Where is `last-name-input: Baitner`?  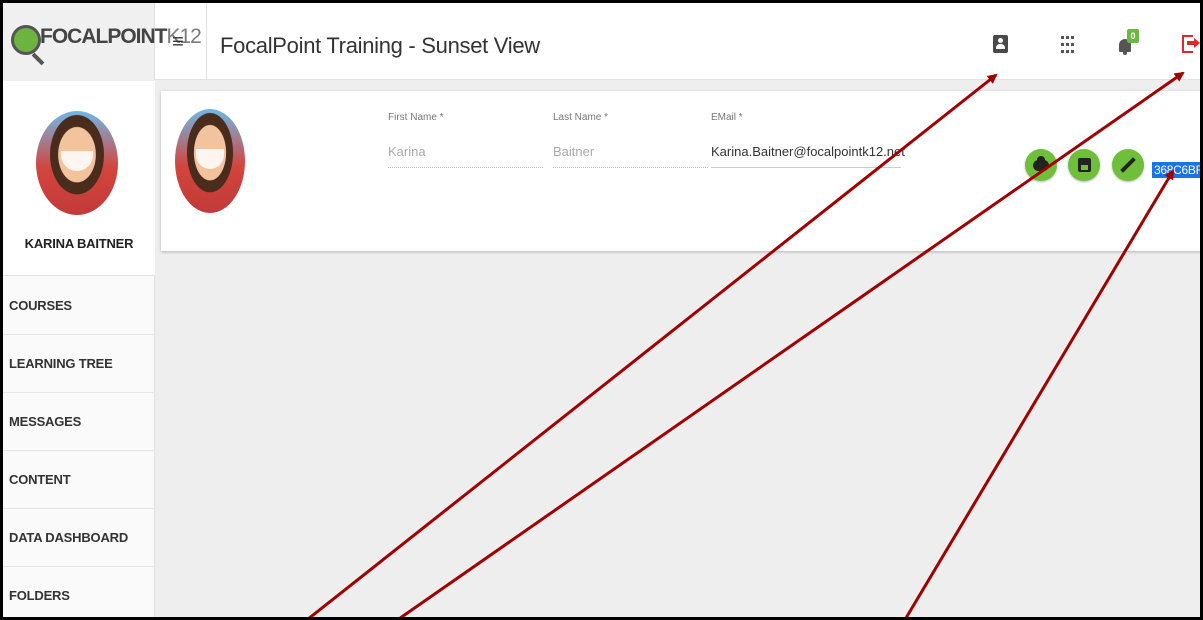
last-name-input: Baitner is located at coordinates (630, 156).